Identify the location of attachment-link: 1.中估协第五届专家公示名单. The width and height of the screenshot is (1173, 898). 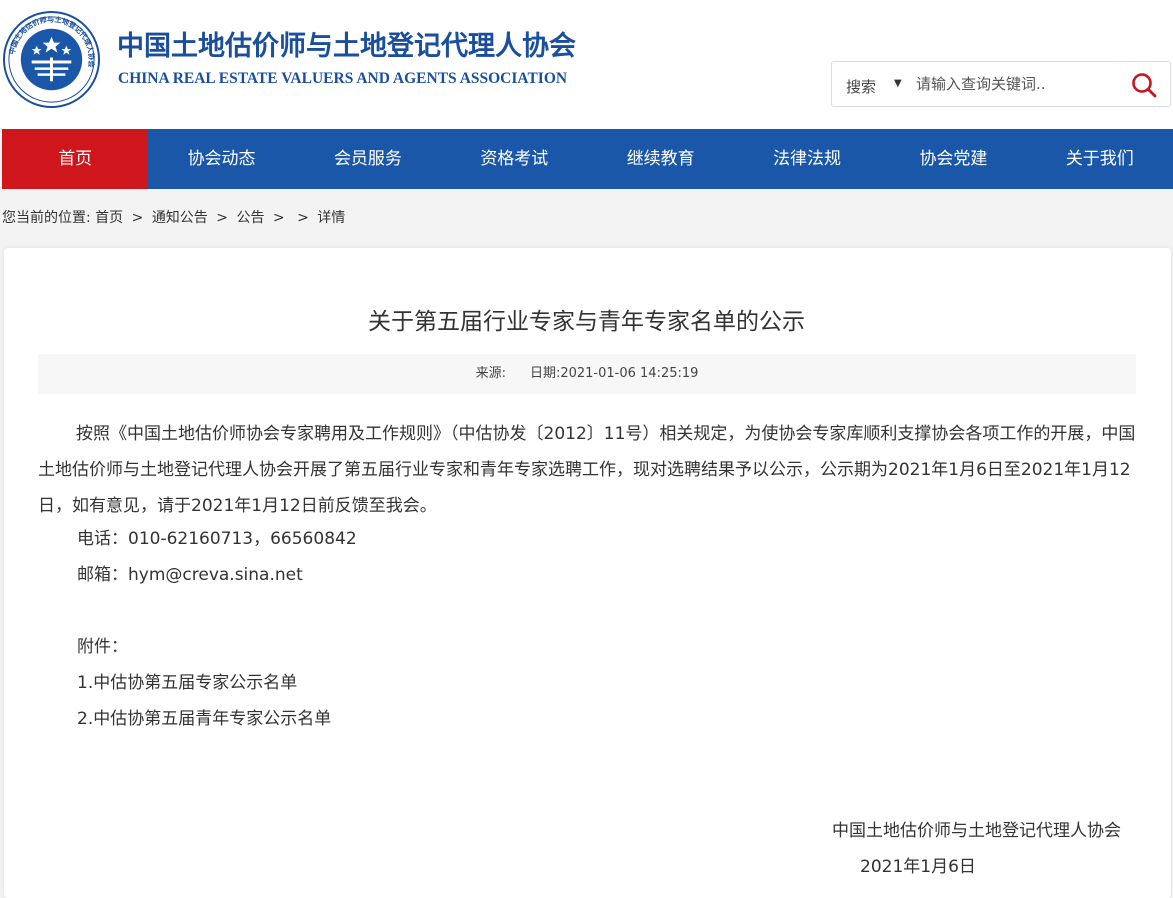
(187, 680).